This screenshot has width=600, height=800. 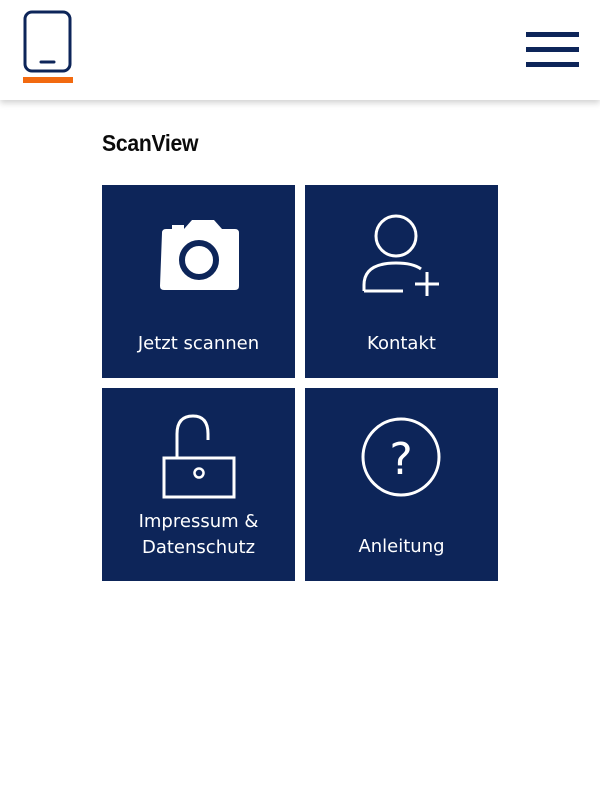 What do you see at coordinates (150, 143) in the screenshot?
I see `page-title: ScanView` at bounding box center [150, 143].